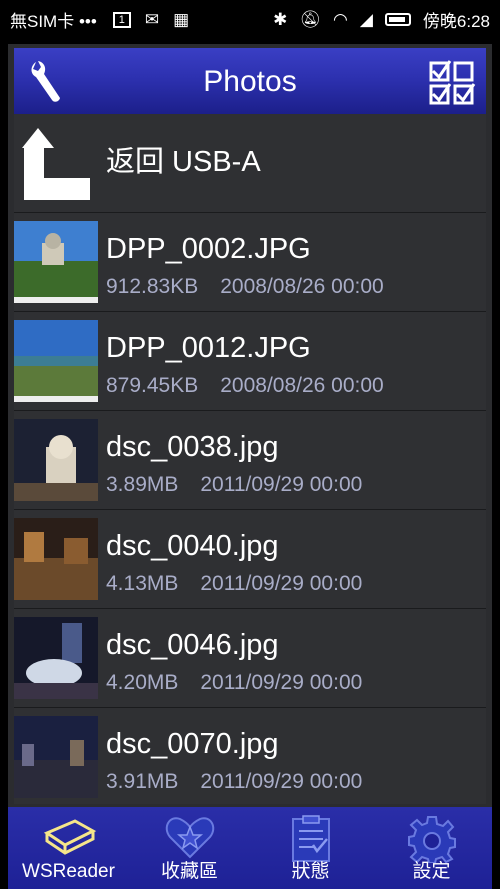 This screenshot has width=500, height=889. Describe the element at coordinates (208, 249) in the screenshot. I see `file-name: DPP_0002.JPG` at that location.